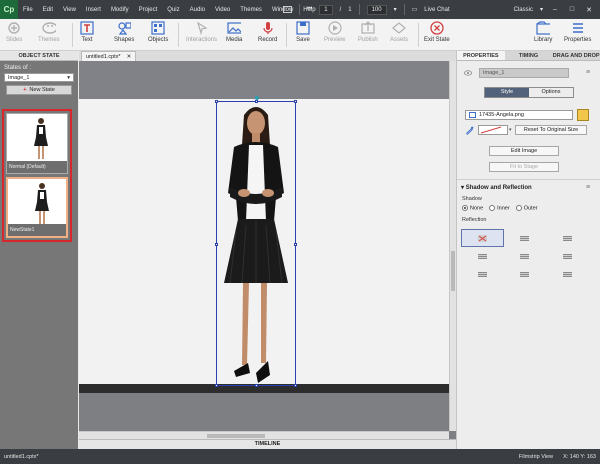 Image resolution: width=600 pixels, height=464 pixels. I want to click on tab-drag-and-drop: DRAG AND DROP, so click(576, 55).